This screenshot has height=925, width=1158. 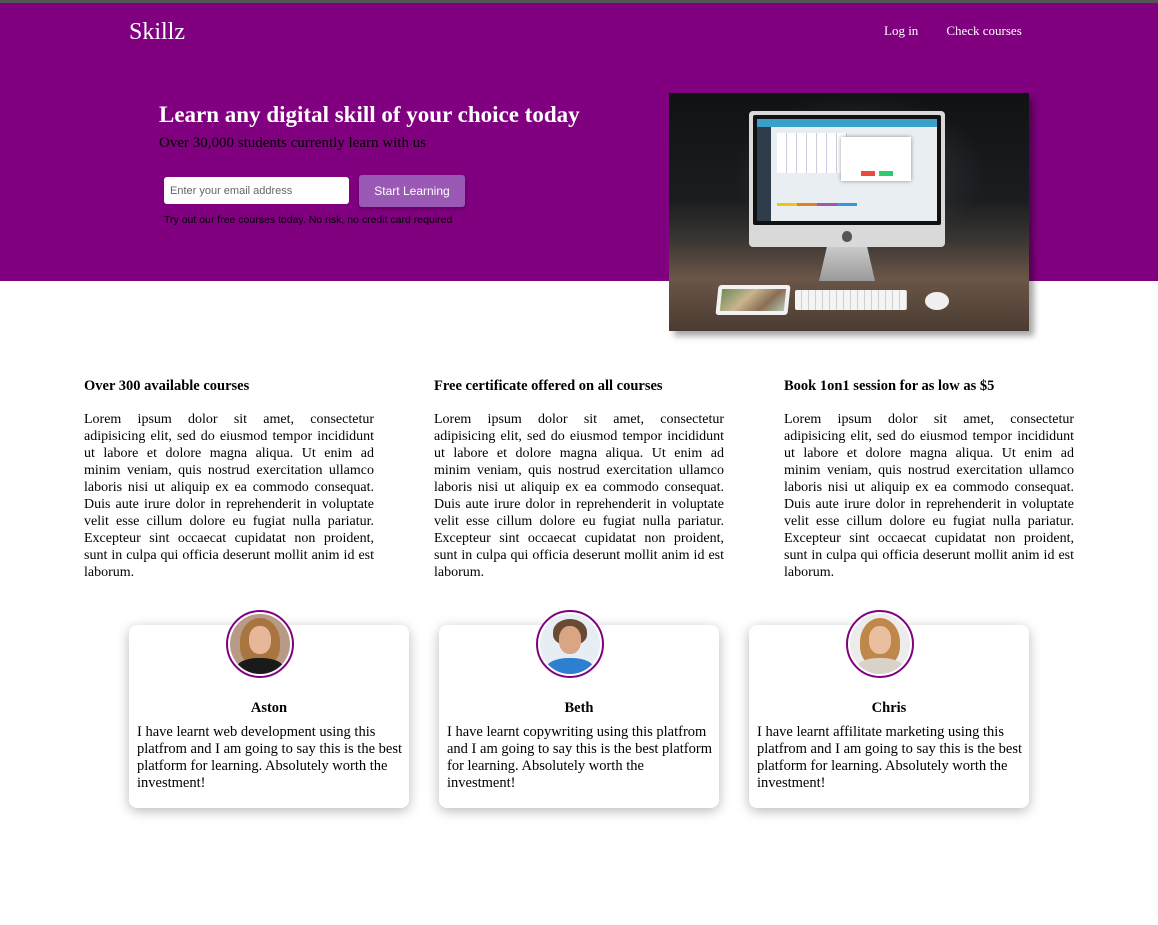 What do you see at coordinates (868, 173) in the screenshot?
I see `dialog-red-button` at bounding box center [868, 173].